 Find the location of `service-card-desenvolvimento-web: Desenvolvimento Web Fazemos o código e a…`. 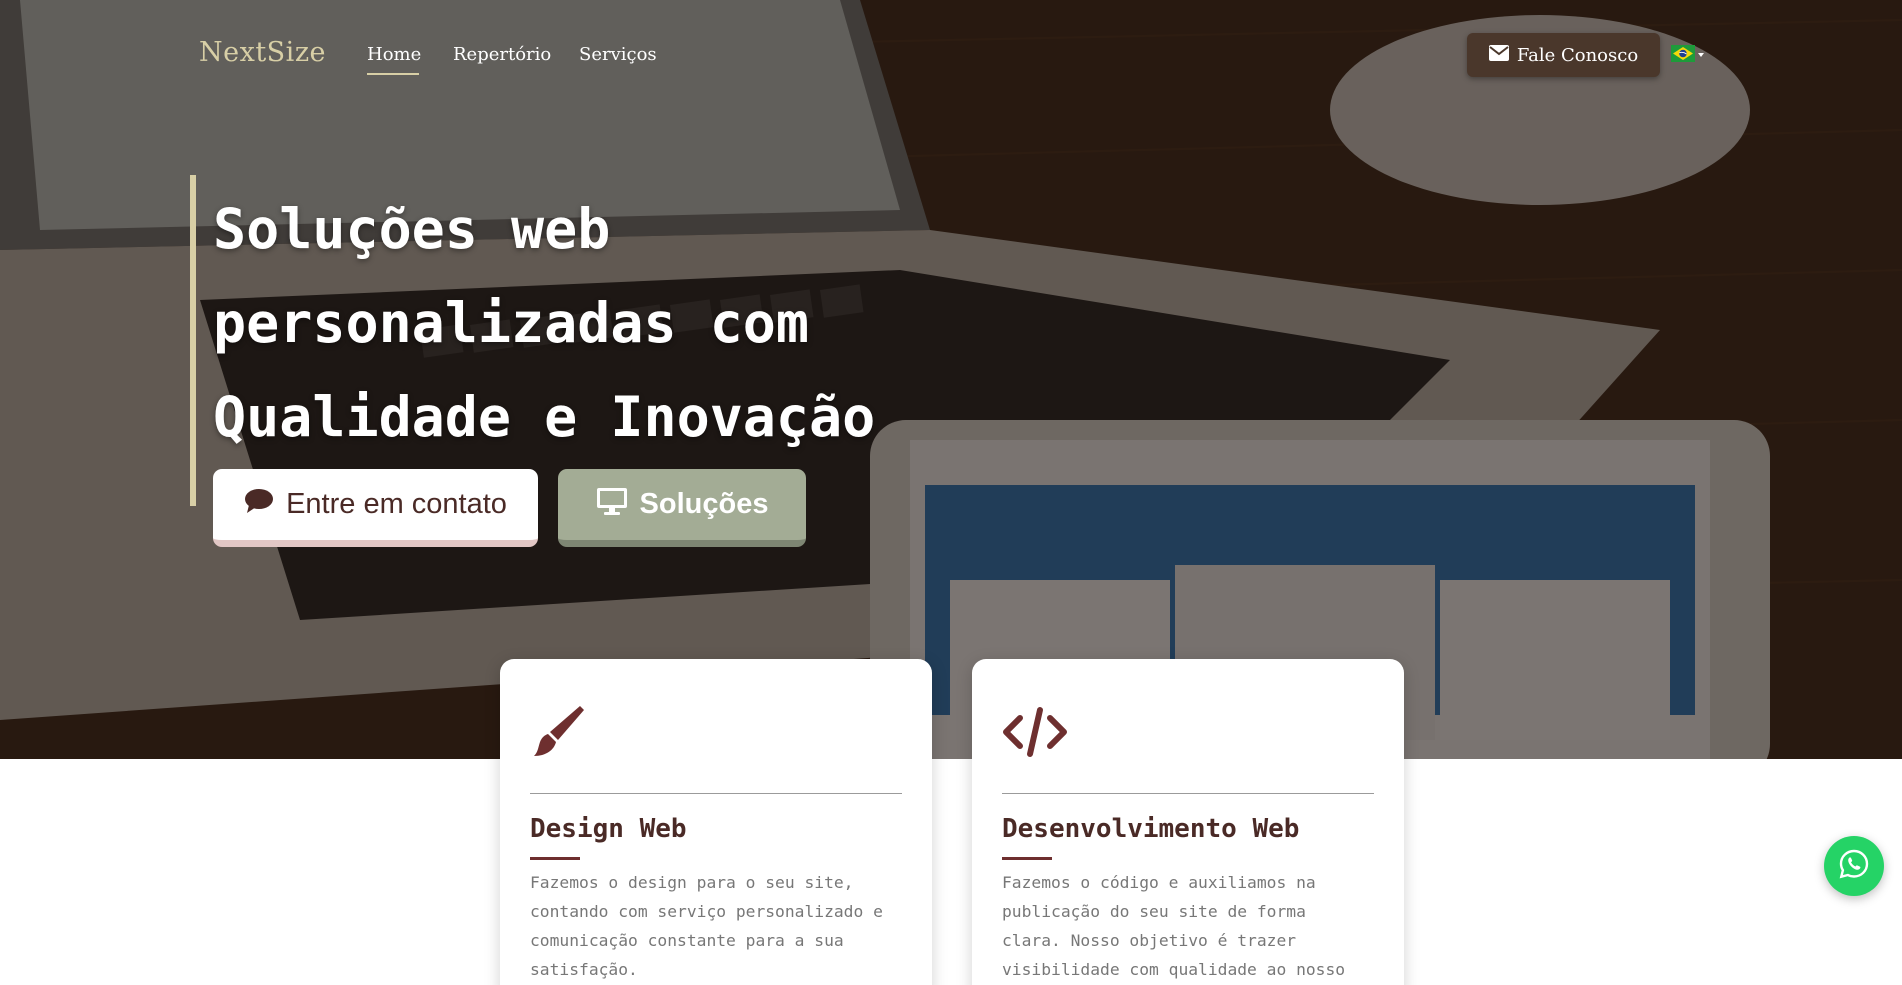

service-card-desenvolvimento-web: Desenvolvimento Web Fazemos o código e a… is located at coordinates (1188, 822).